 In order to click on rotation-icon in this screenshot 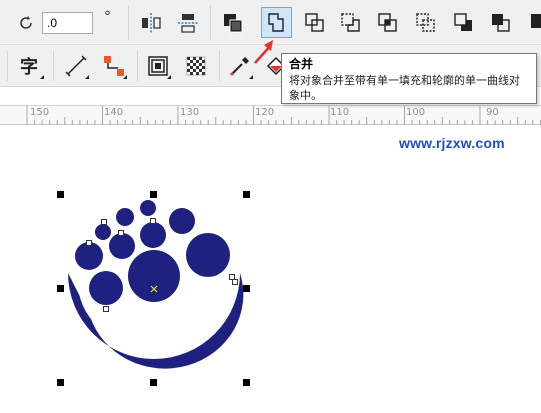, I will do `click(26, 23)`.